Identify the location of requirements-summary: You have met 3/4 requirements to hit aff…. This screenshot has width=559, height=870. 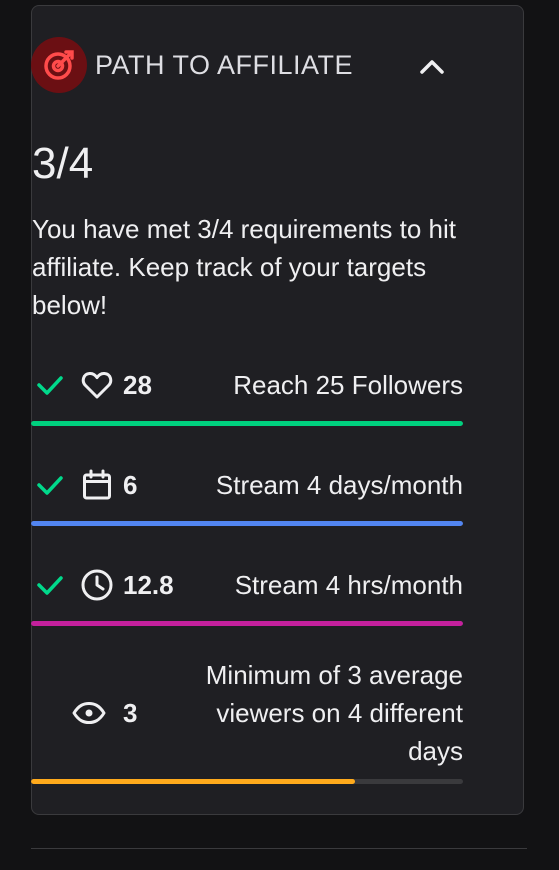
(244, 267).